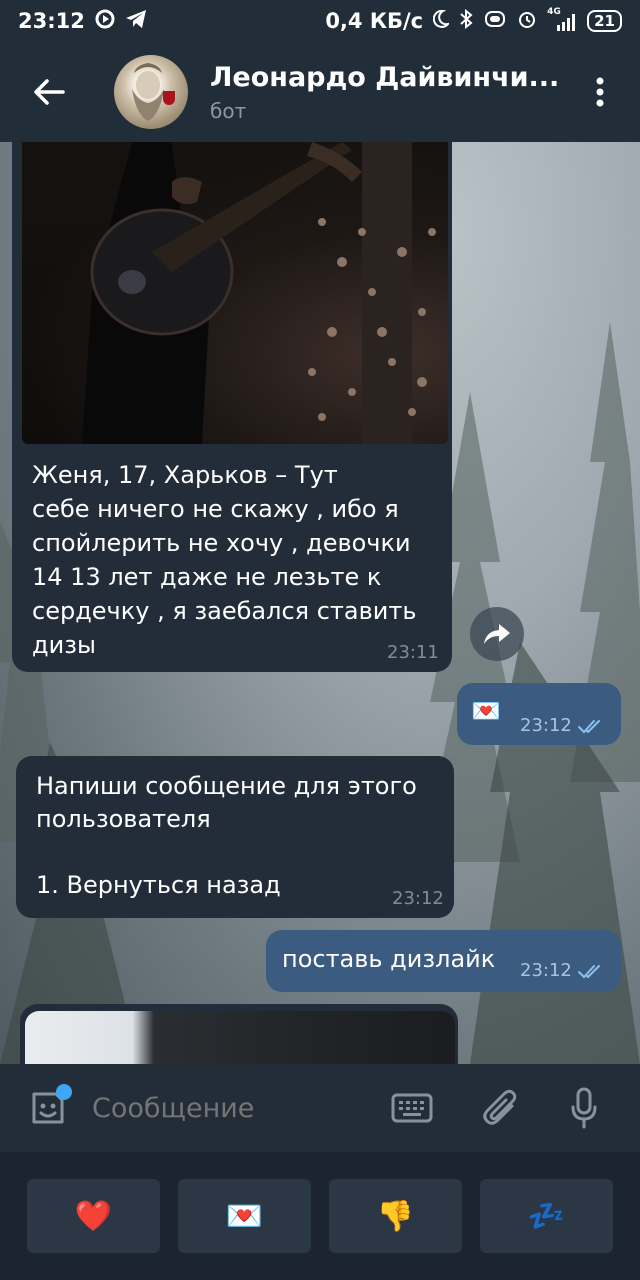 This screenshot has height=1280, width=640. I want to click on telegram-icon, so click(136, 21).